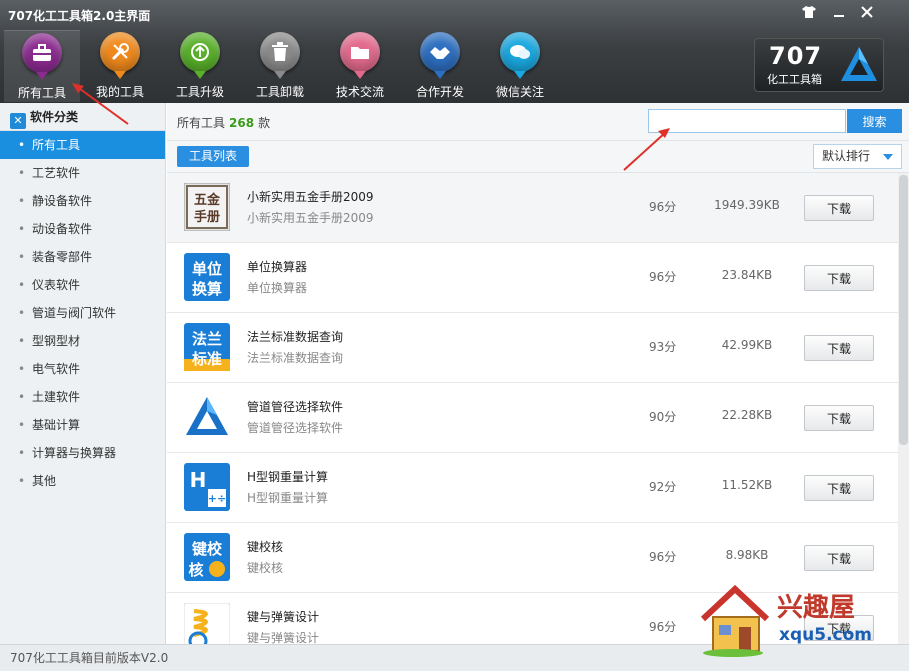  Describe the element at coordinates (265, 547) in the screenshot. I see `tool-name: 键校核` at that location.